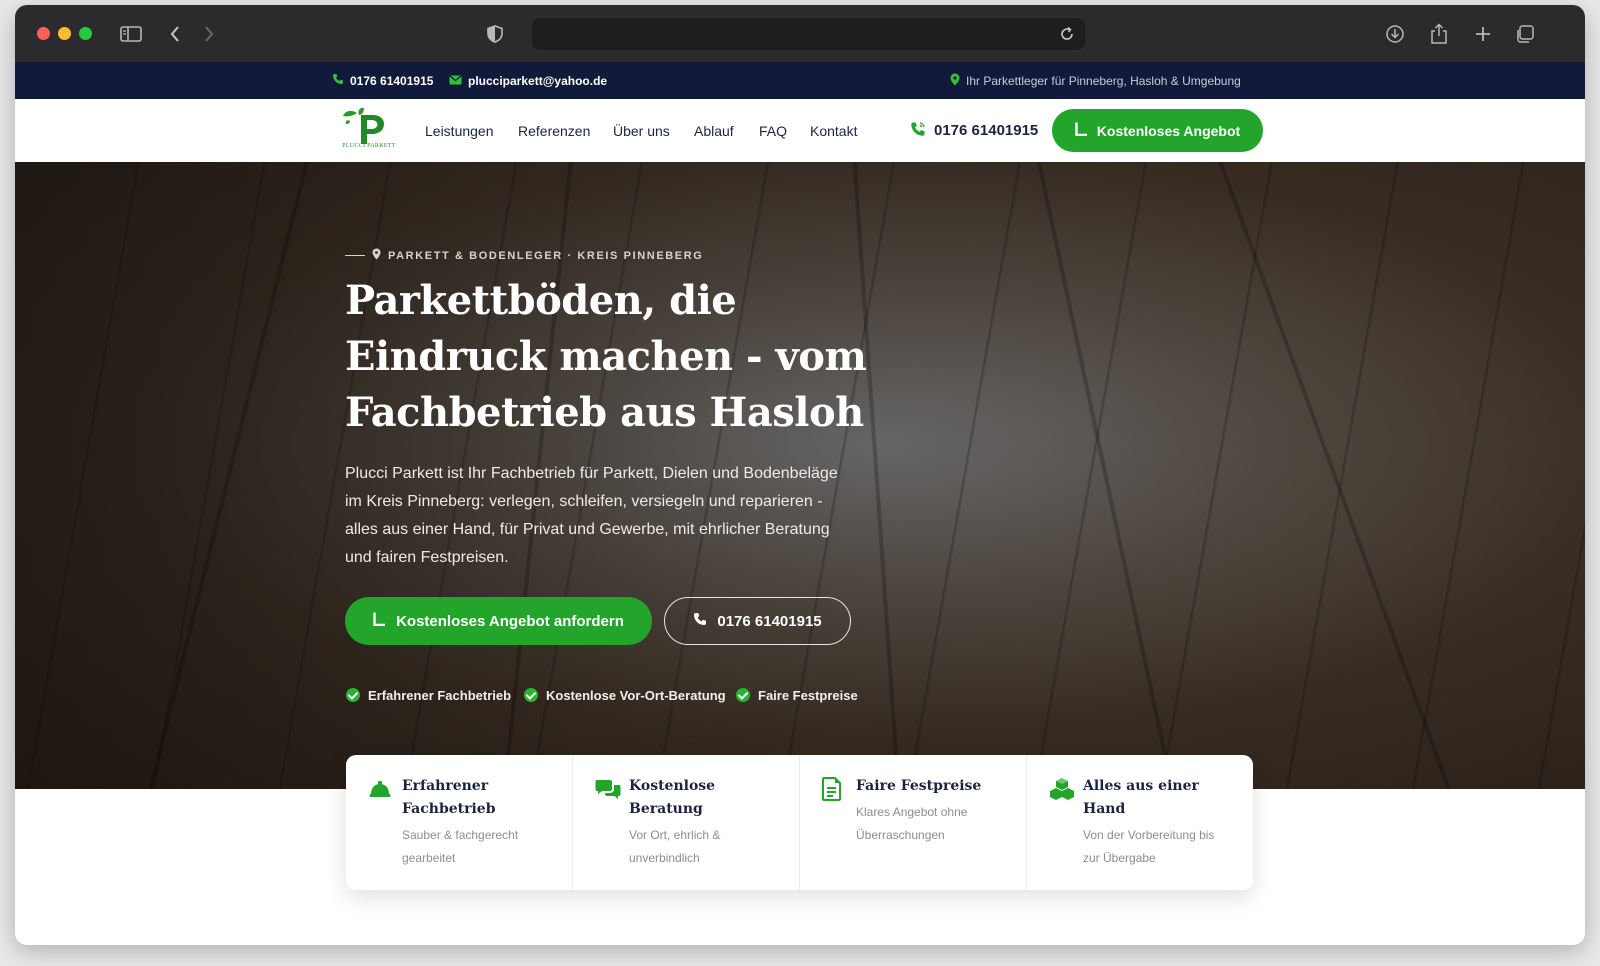  What do you see at coordinates (675, 846) in the screenshot?
I see `feature-desc: Vor Ort, ehrlich & unverbindlich` at bounding box center [675, 846].